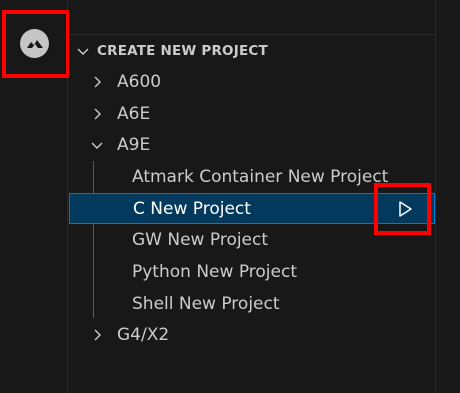 This screenshot has height=393, width=460. Describe the element at coordinates (134, 113) in the screenshot. I see `tree-item-label: A6E` at that location.